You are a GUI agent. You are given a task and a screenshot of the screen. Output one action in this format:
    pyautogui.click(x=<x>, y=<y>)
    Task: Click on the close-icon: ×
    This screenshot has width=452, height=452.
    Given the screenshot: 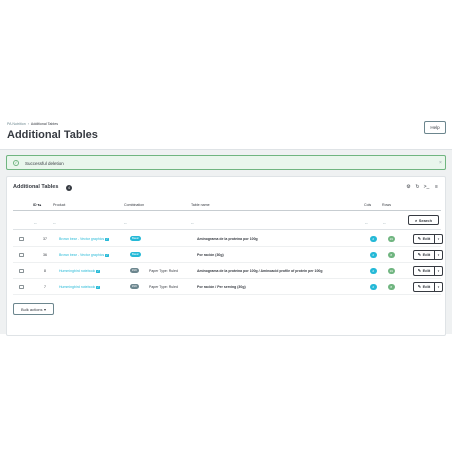 What is the action you would take?
    pyautogui.click(x=440, y=163)
    